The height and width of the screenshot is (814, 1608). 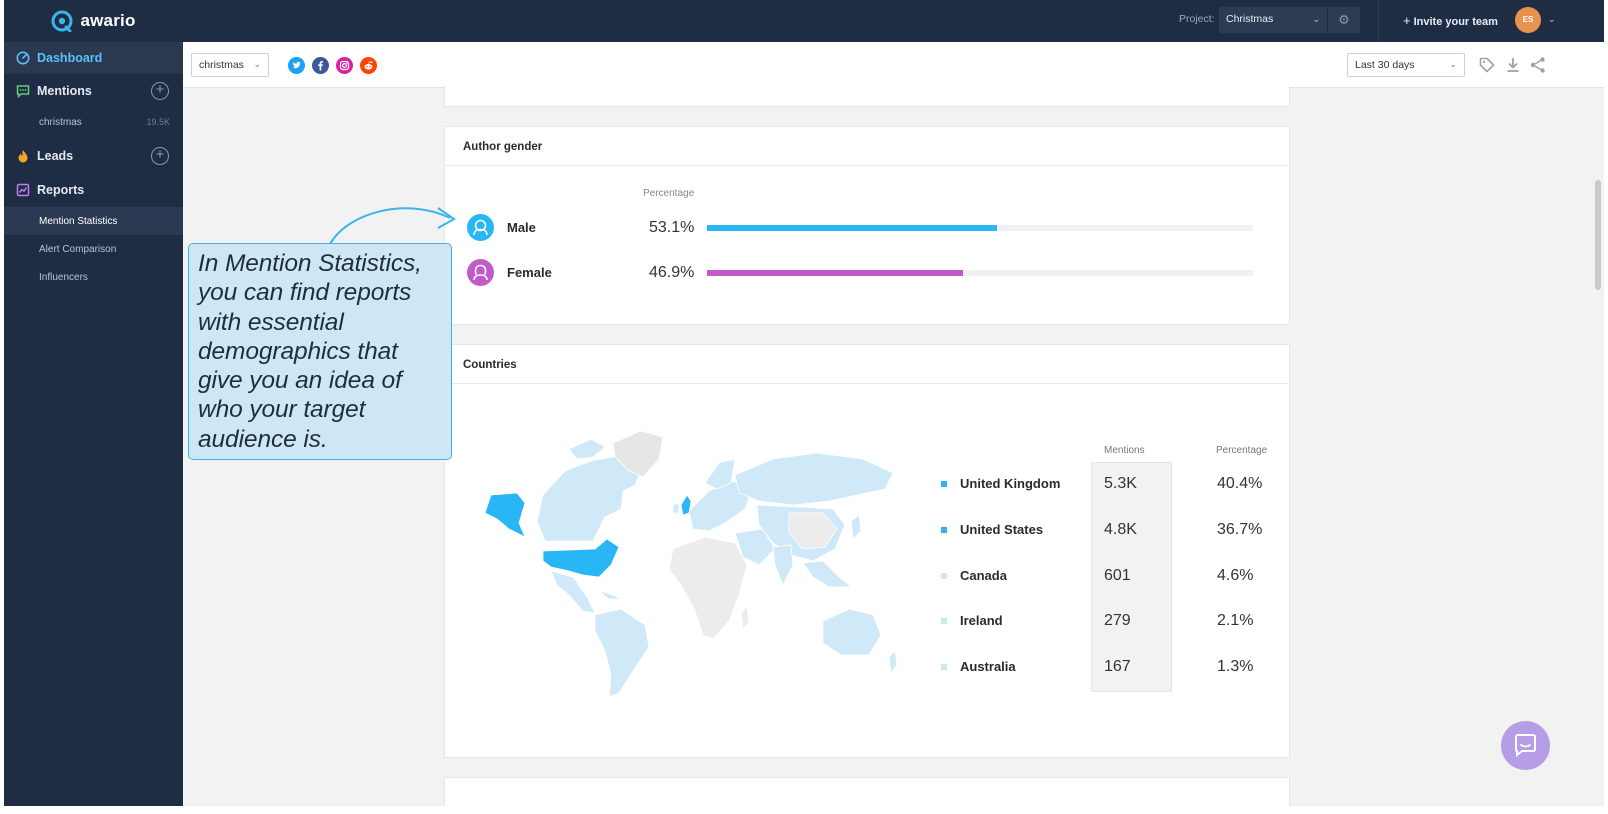 What do you see at coordinates (1240, 483) in the screenshot?
I see `country-percentage: 40.4%` at bounding box center [1240, 483].